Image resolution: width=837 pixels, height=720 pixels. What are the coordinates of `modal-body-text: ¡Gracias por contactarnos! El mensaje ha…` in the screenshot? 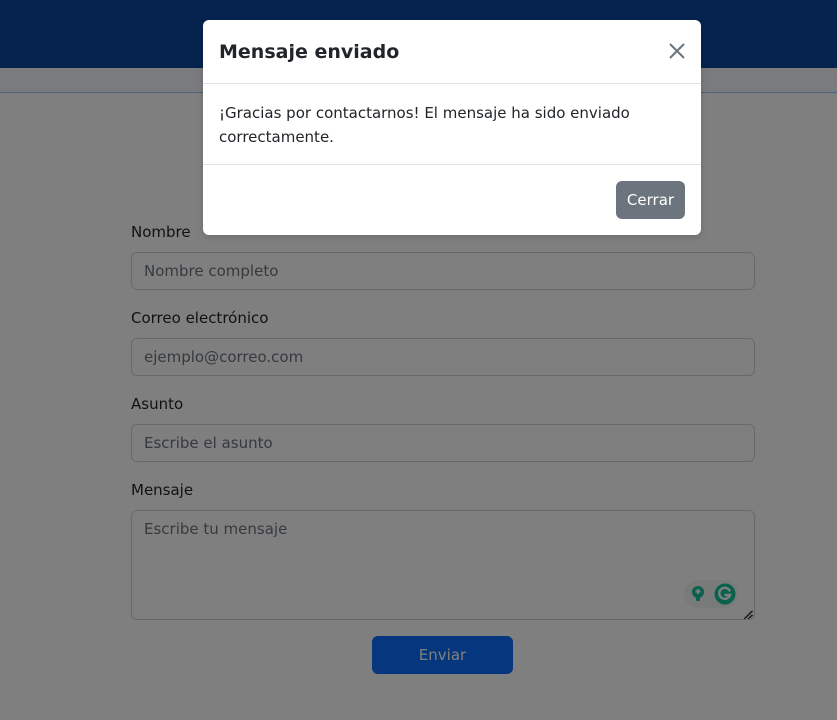 It's located at (424, 125).